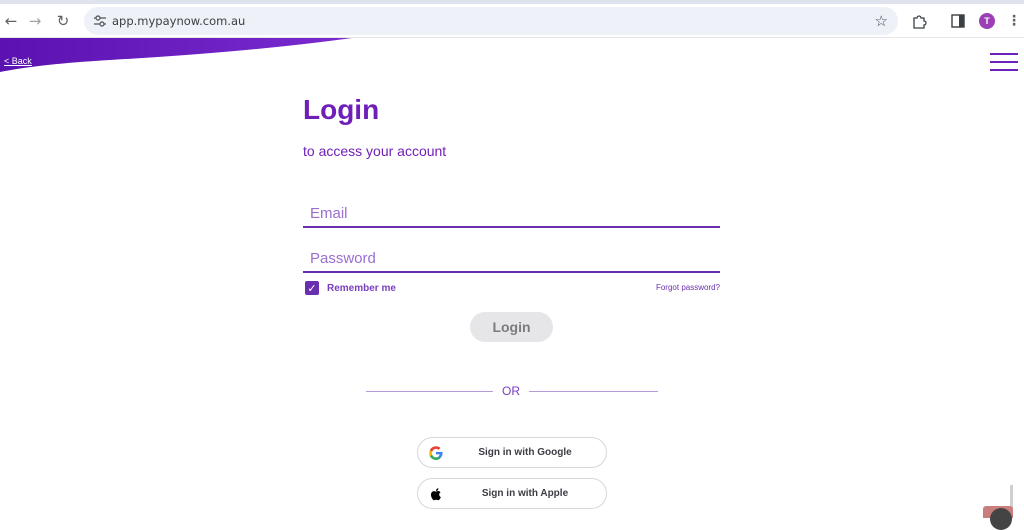 The height and width of the screenshot is (530, 1024). I want to click on back-link: < Back, so click(18, 61).